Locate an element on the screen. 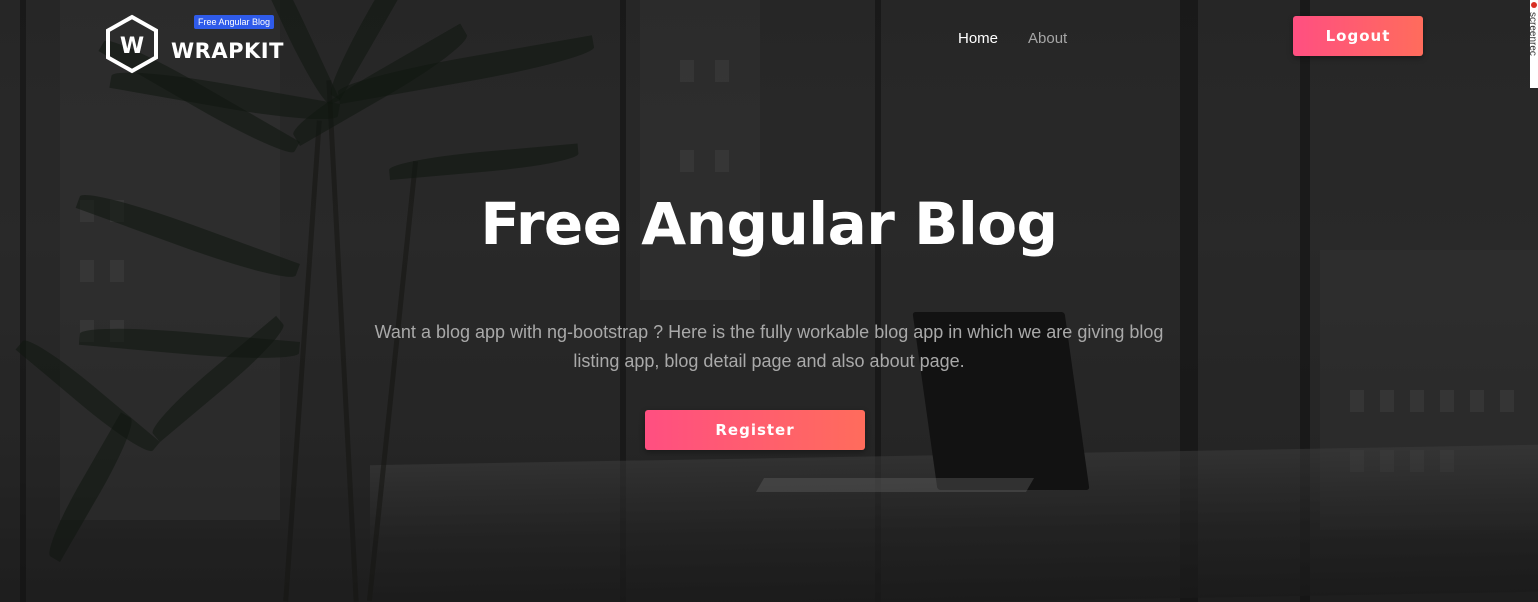 This screenshot has height=602, width=1538. screen-recorder-tab: screenrec is located at coordinates (1534, 44).